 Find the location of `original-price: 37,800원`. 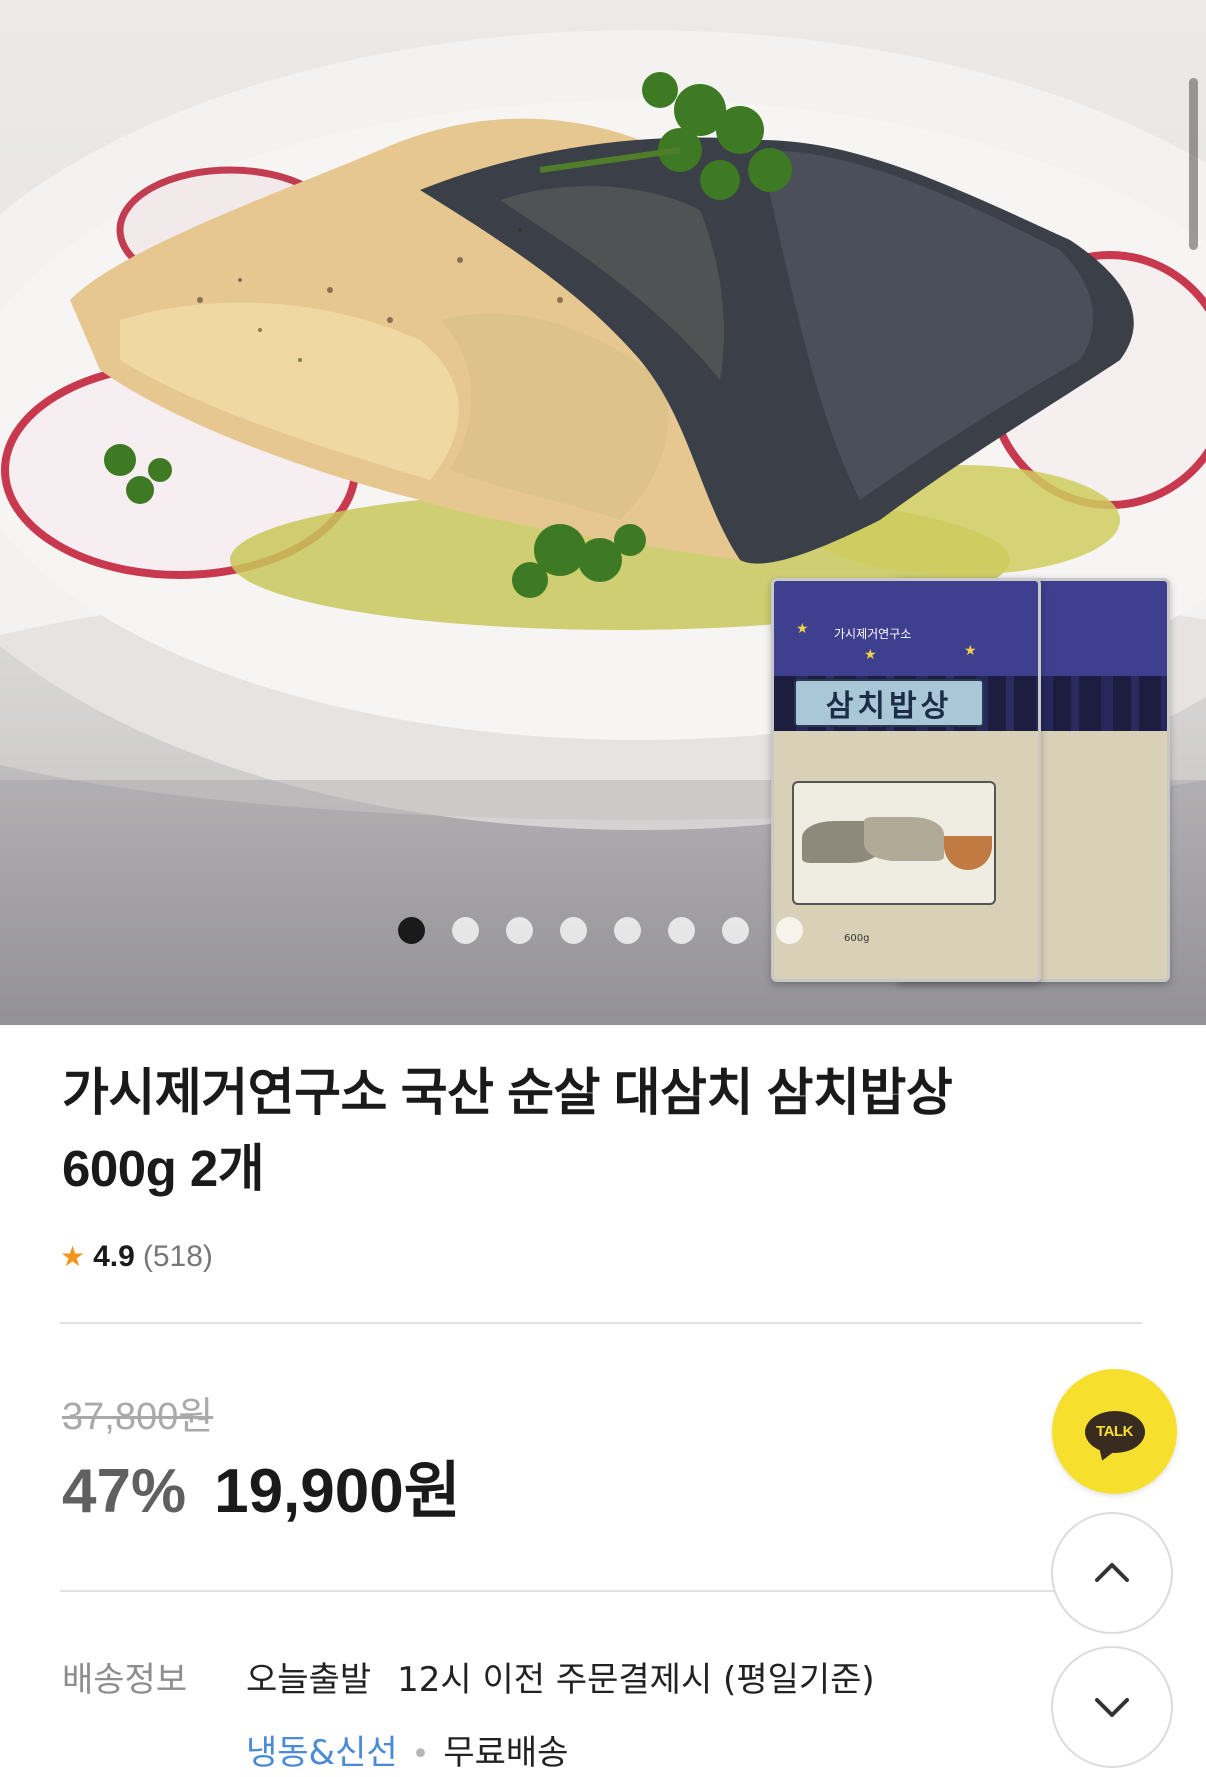

original-price: 37,800원 is located at coordinates (138, 1417).